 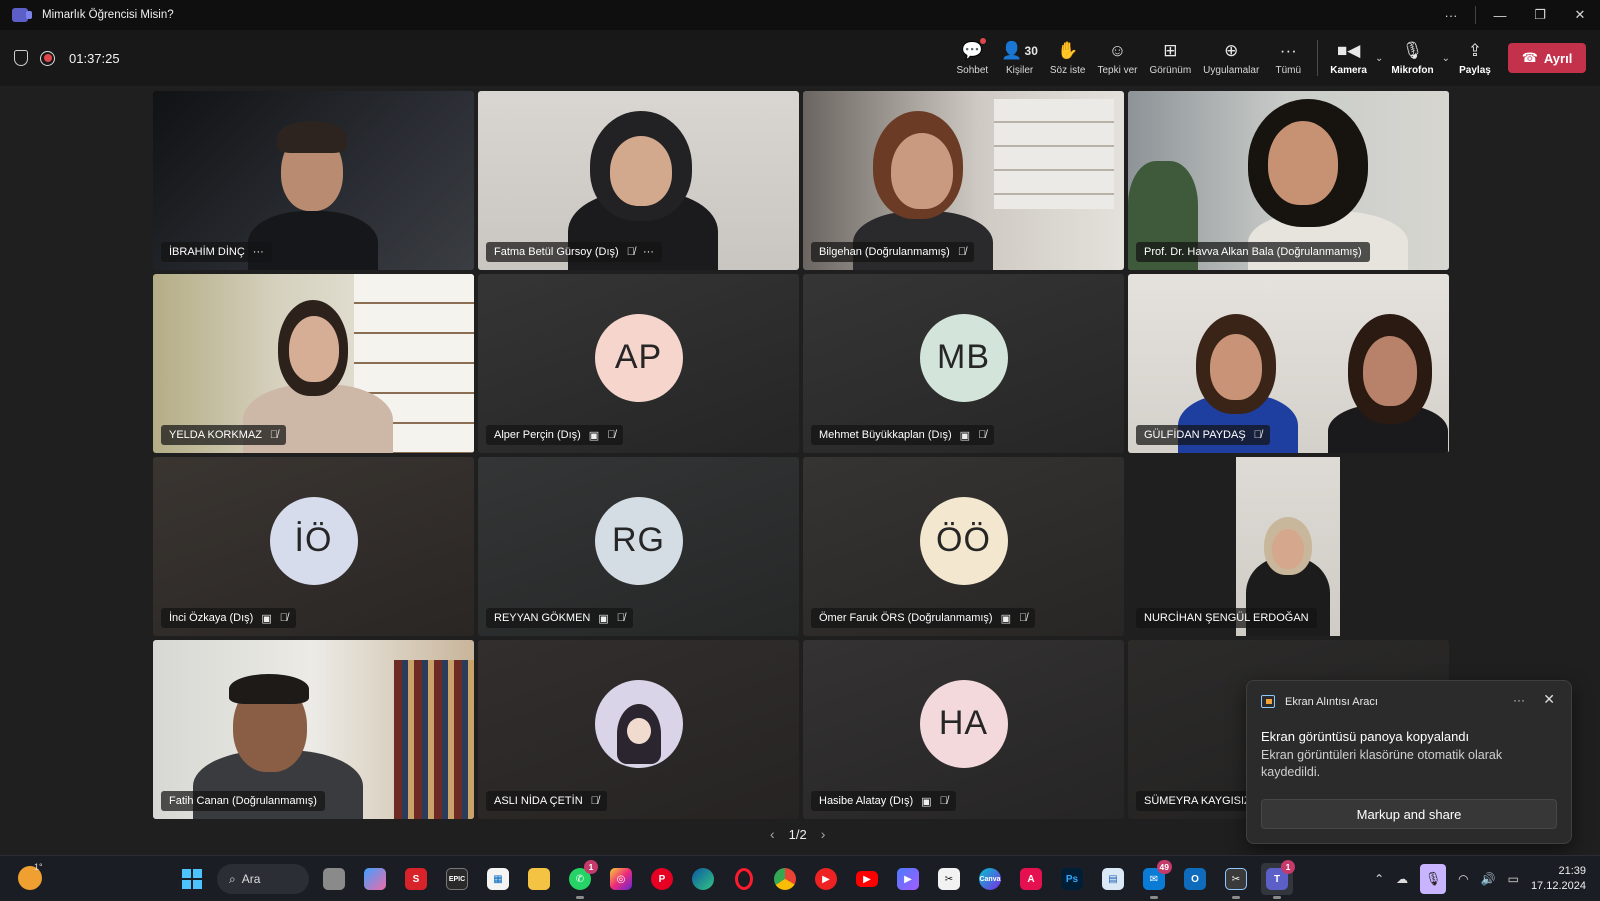 I want to click on leave-button: ☎ Ayrıl, so click(x=1547, y=58).